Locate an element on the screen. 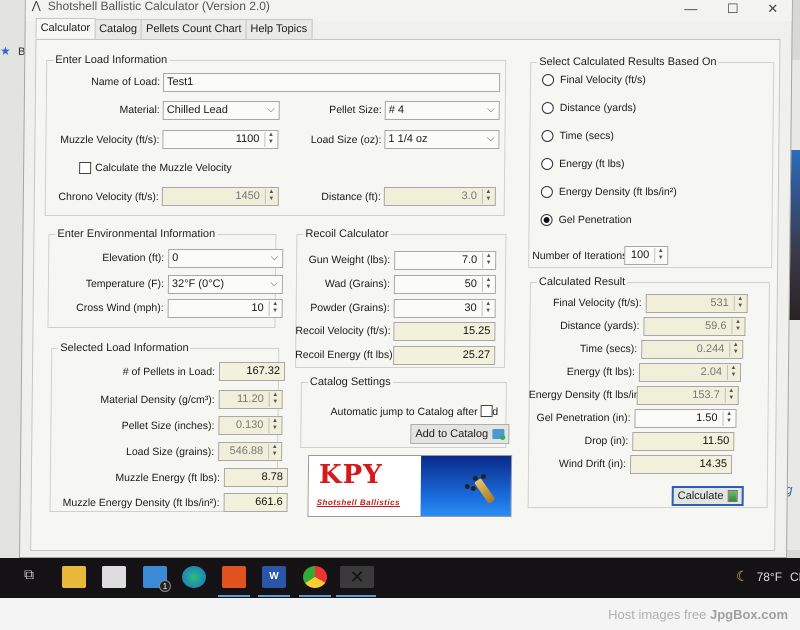  tab-catalog: Catalog is located at coordinates (118, 29).